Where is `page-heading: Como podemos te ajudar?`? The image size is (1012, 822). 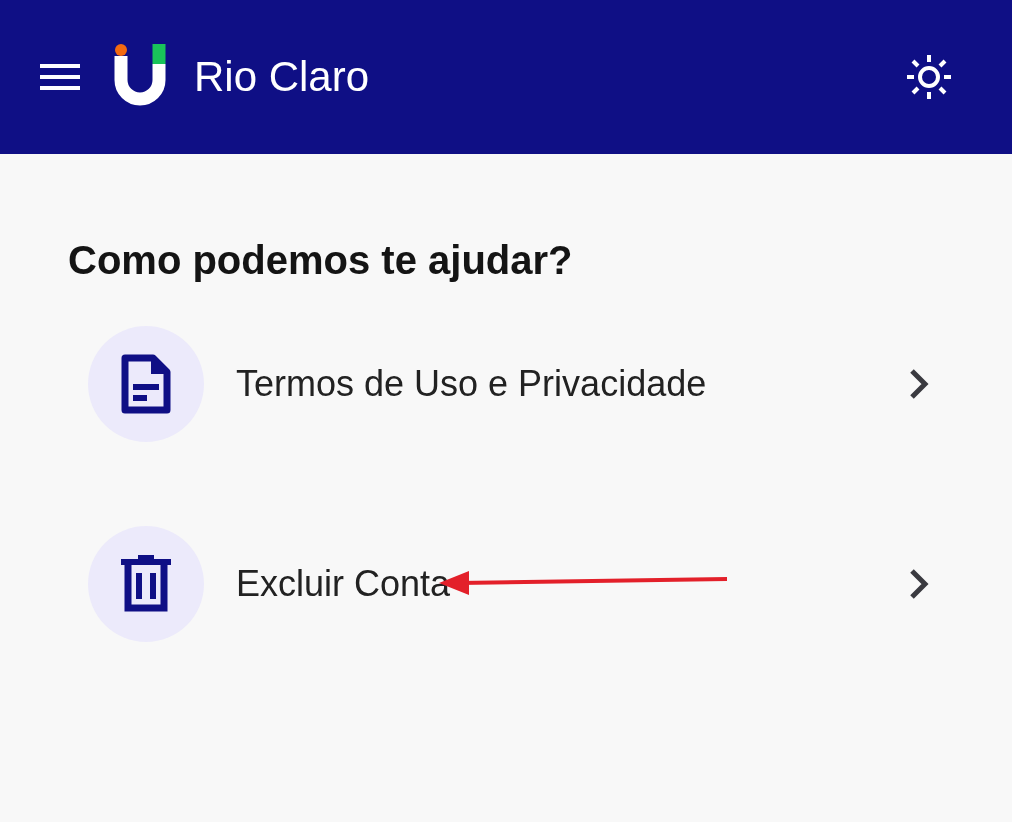
page-heading: Como podemos te ajudar? is located at coordinates (321, 260).